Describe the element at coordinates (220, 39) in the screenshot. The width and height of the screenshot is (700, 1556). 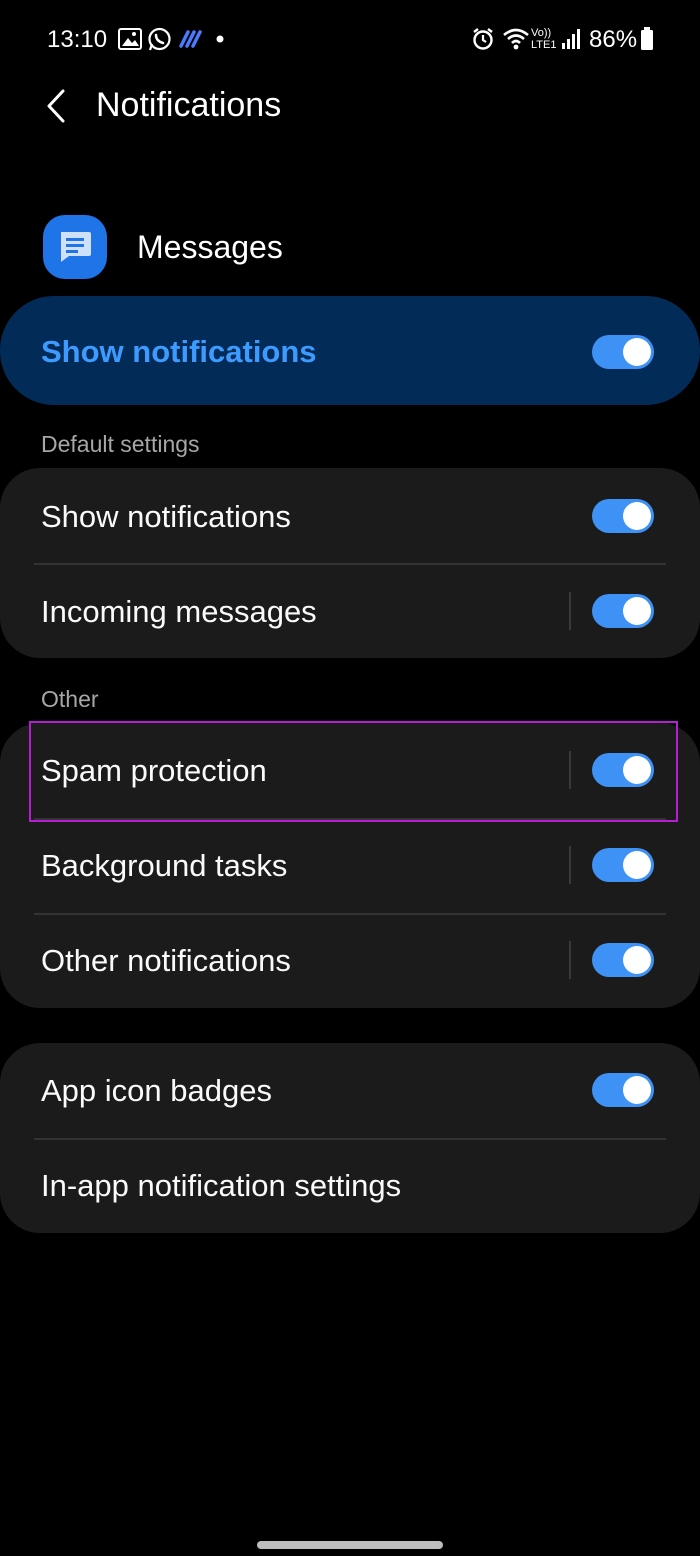
I see `dot-icon` at that location.